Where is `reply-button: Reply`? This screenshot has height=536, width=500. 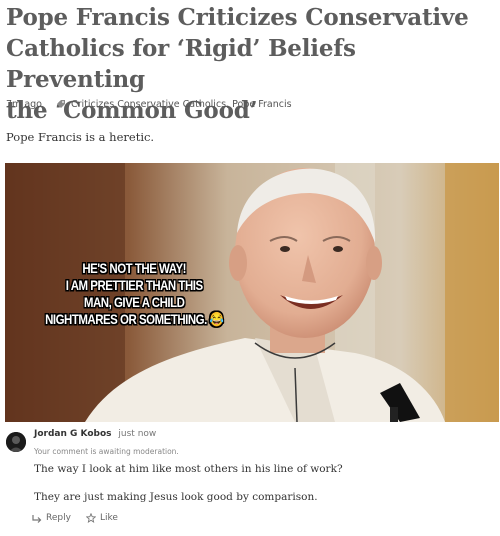 reply-button: Reply is located at coordinates (51, 518).